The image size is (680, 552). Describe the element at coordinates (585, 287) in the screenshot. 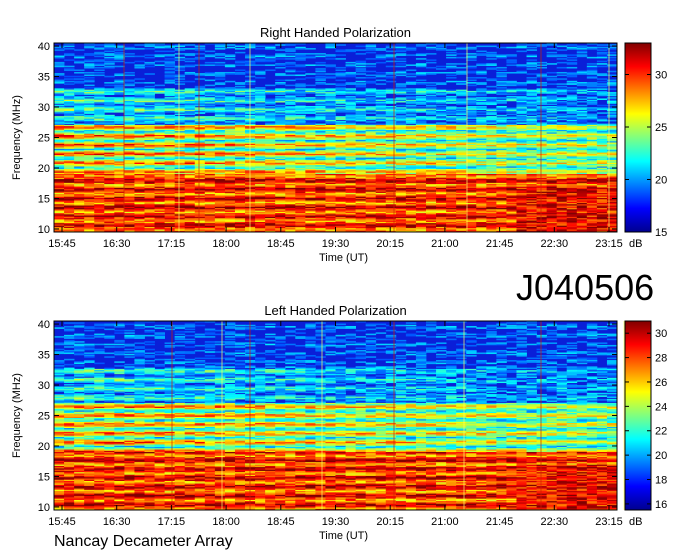

I see `observation-label: J040506` at that location.